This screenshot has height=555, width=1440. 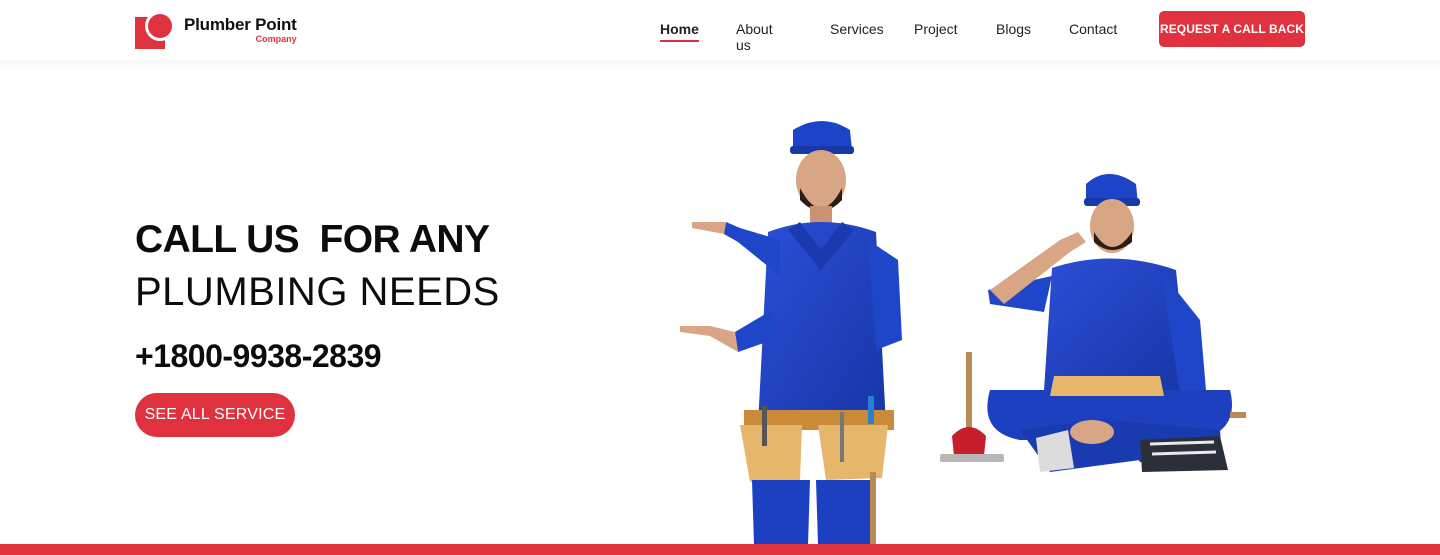 I want to click on nav-item-label: Home, so click(x=679, y=29).